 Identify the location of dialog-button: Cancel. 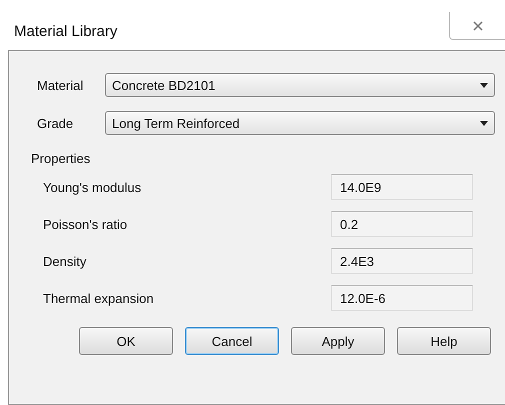
(232, 341).